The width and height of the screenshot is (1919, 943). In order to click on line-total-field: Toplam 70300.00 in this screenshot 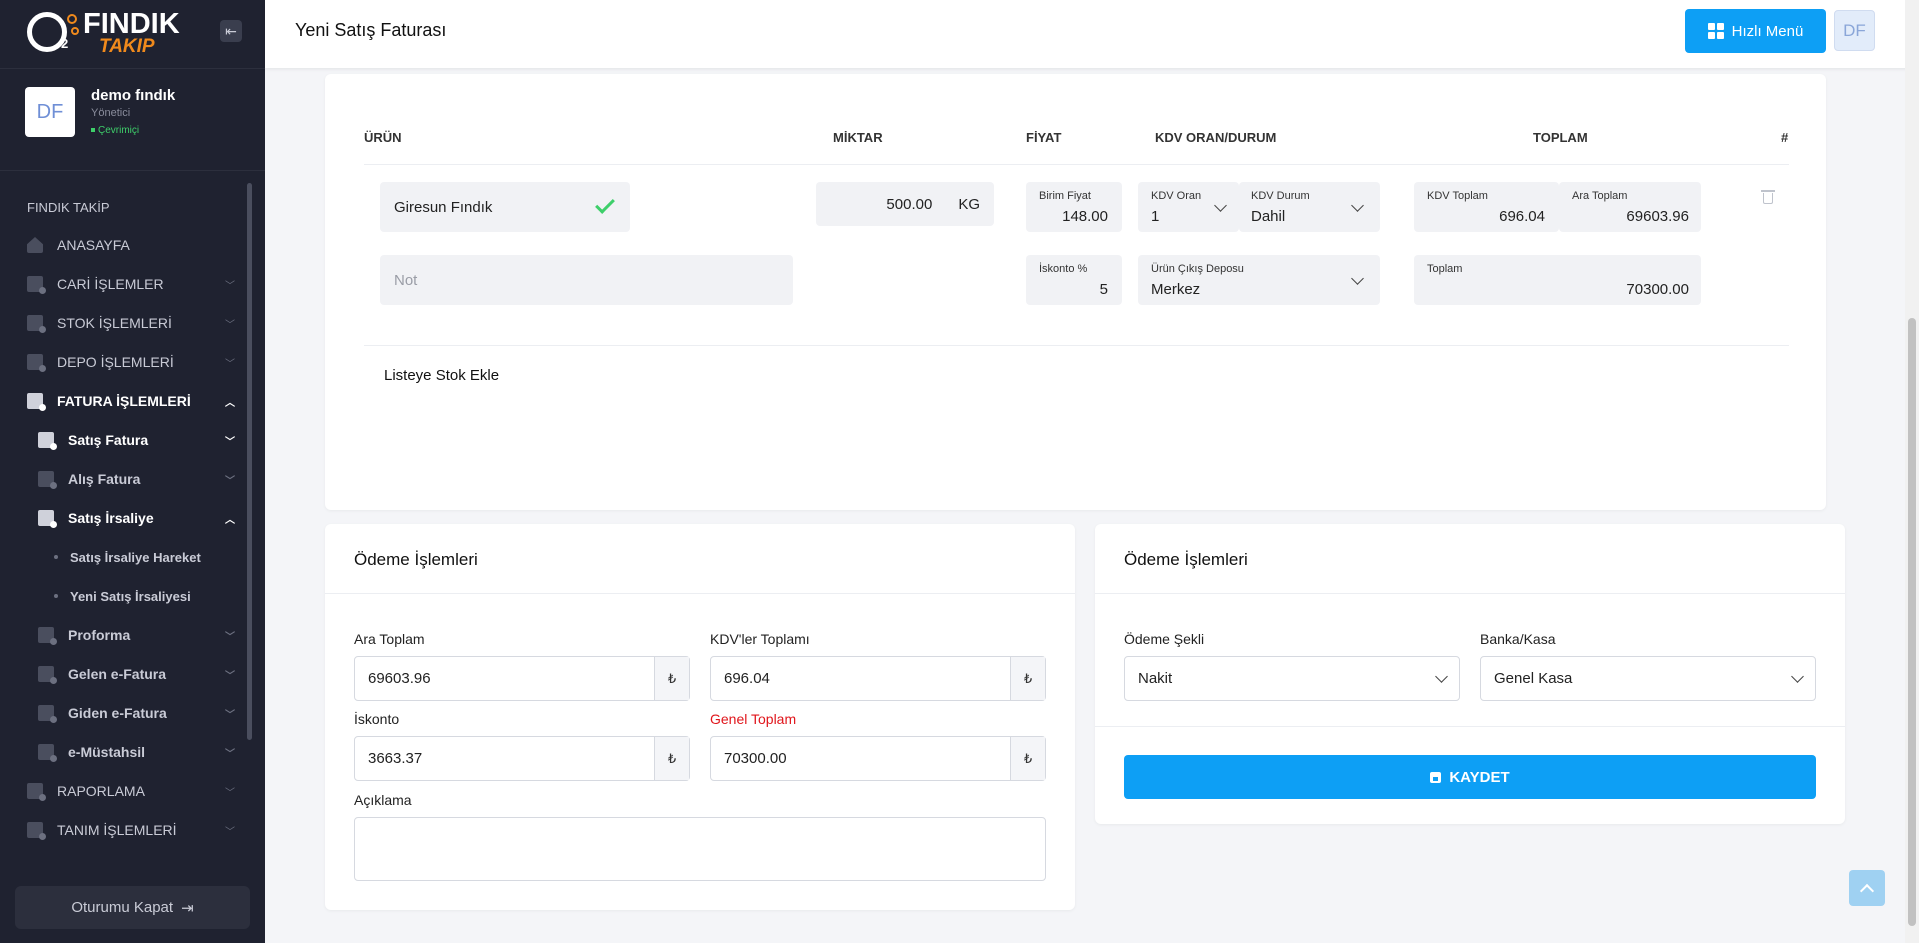, I will do `click(1557, 280)`.